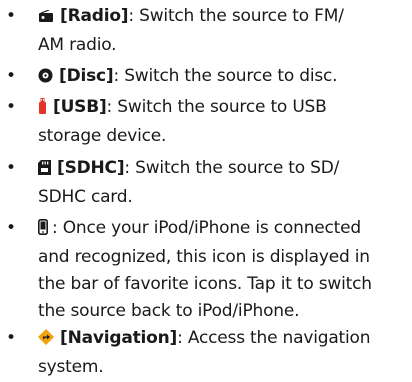 This screenshot has height=382, width=412. What do you see at coordinates (274, 338) in the screenshot?
I see `item-description: : Access the navigation` at bounding box center [274, 338].